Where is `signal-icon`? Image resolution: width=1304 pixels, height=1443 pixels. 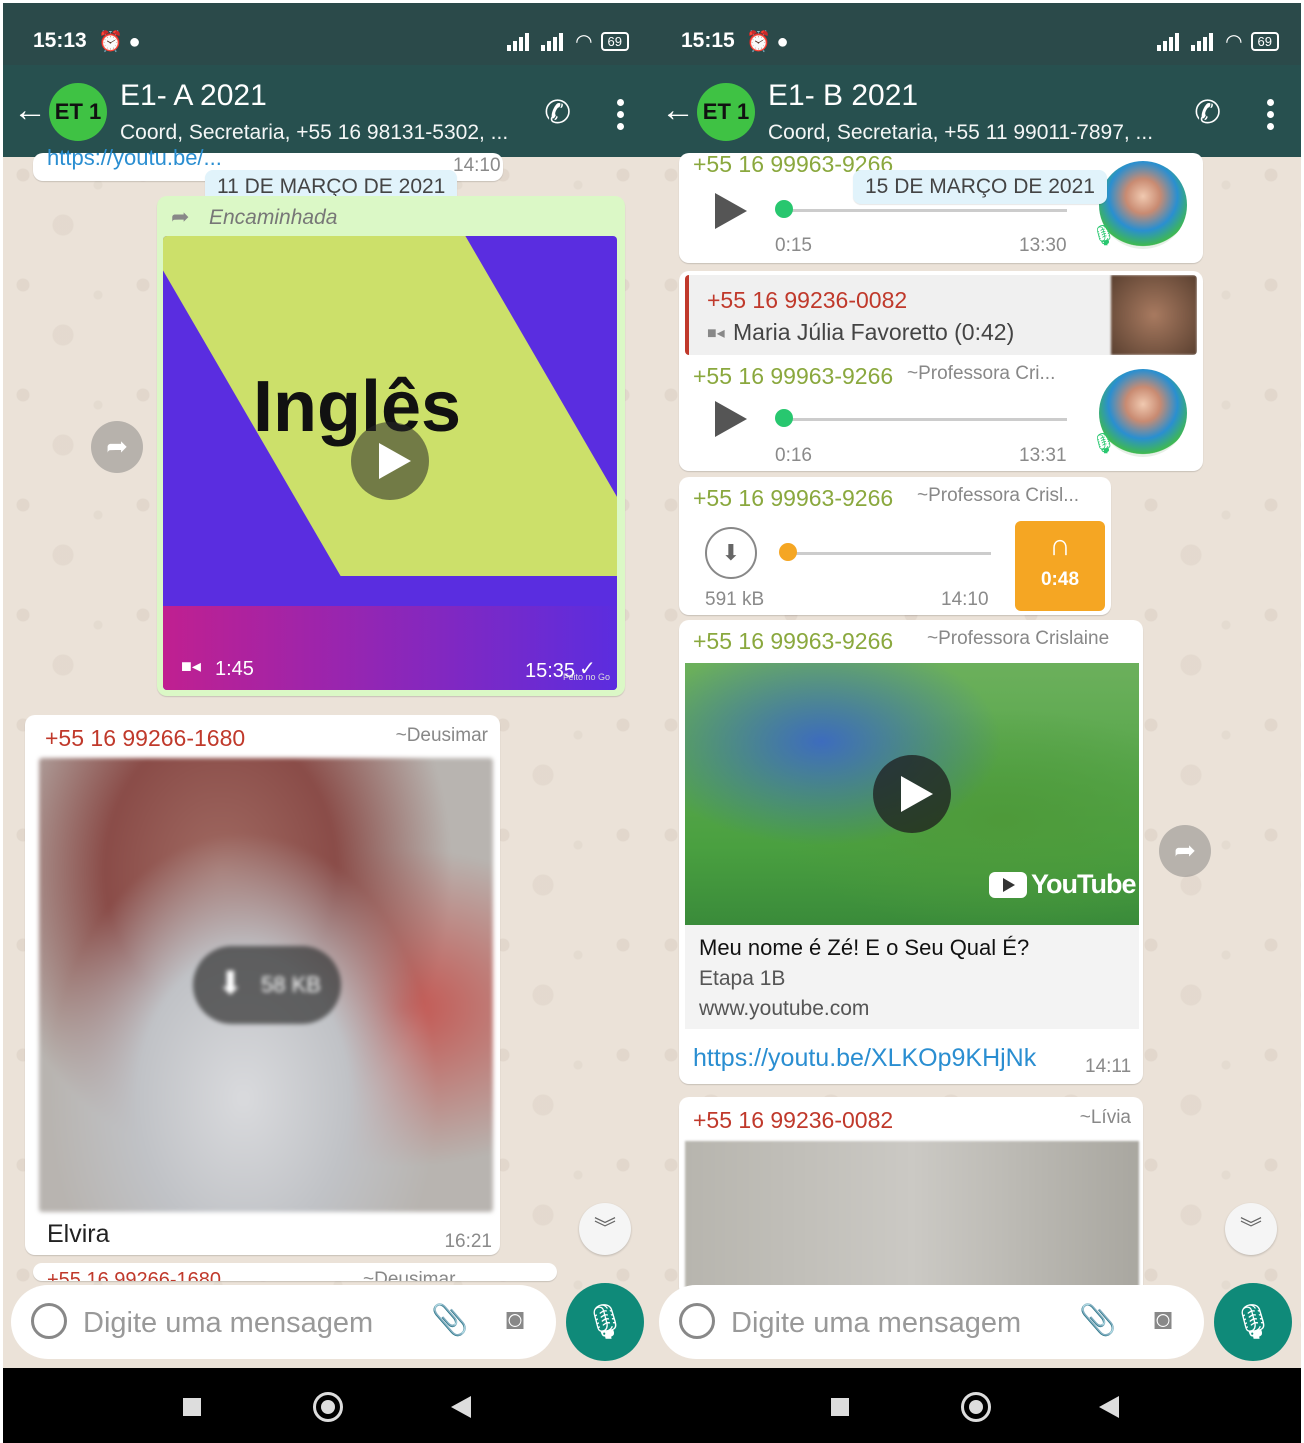 signal-icon is located at coordinates (520, 41).